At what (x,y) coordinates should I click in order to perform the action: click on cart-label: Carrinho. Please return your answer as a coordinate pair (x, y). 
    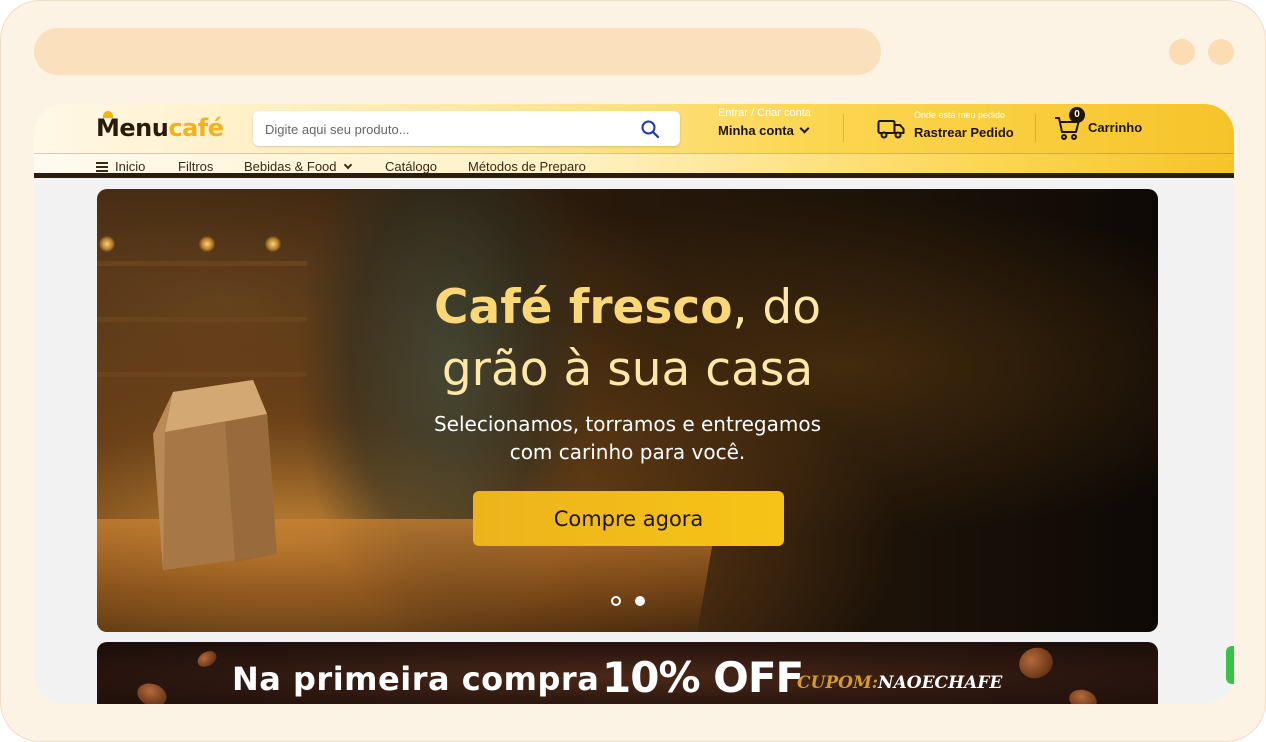
    Looking at the image, I should click on (1115, 127).